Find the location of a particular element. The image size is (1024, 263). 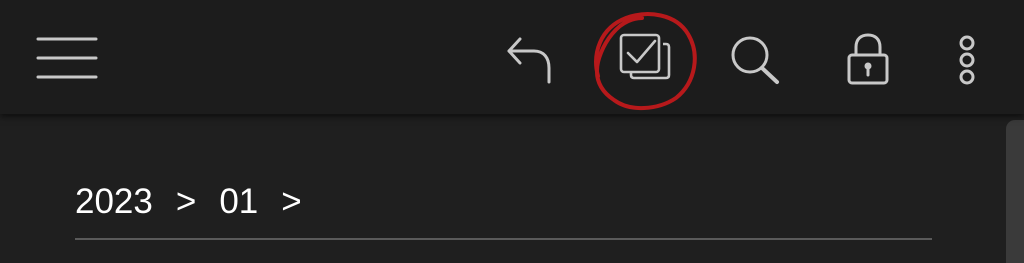

lock-icon is located at coordinates (868, 59).